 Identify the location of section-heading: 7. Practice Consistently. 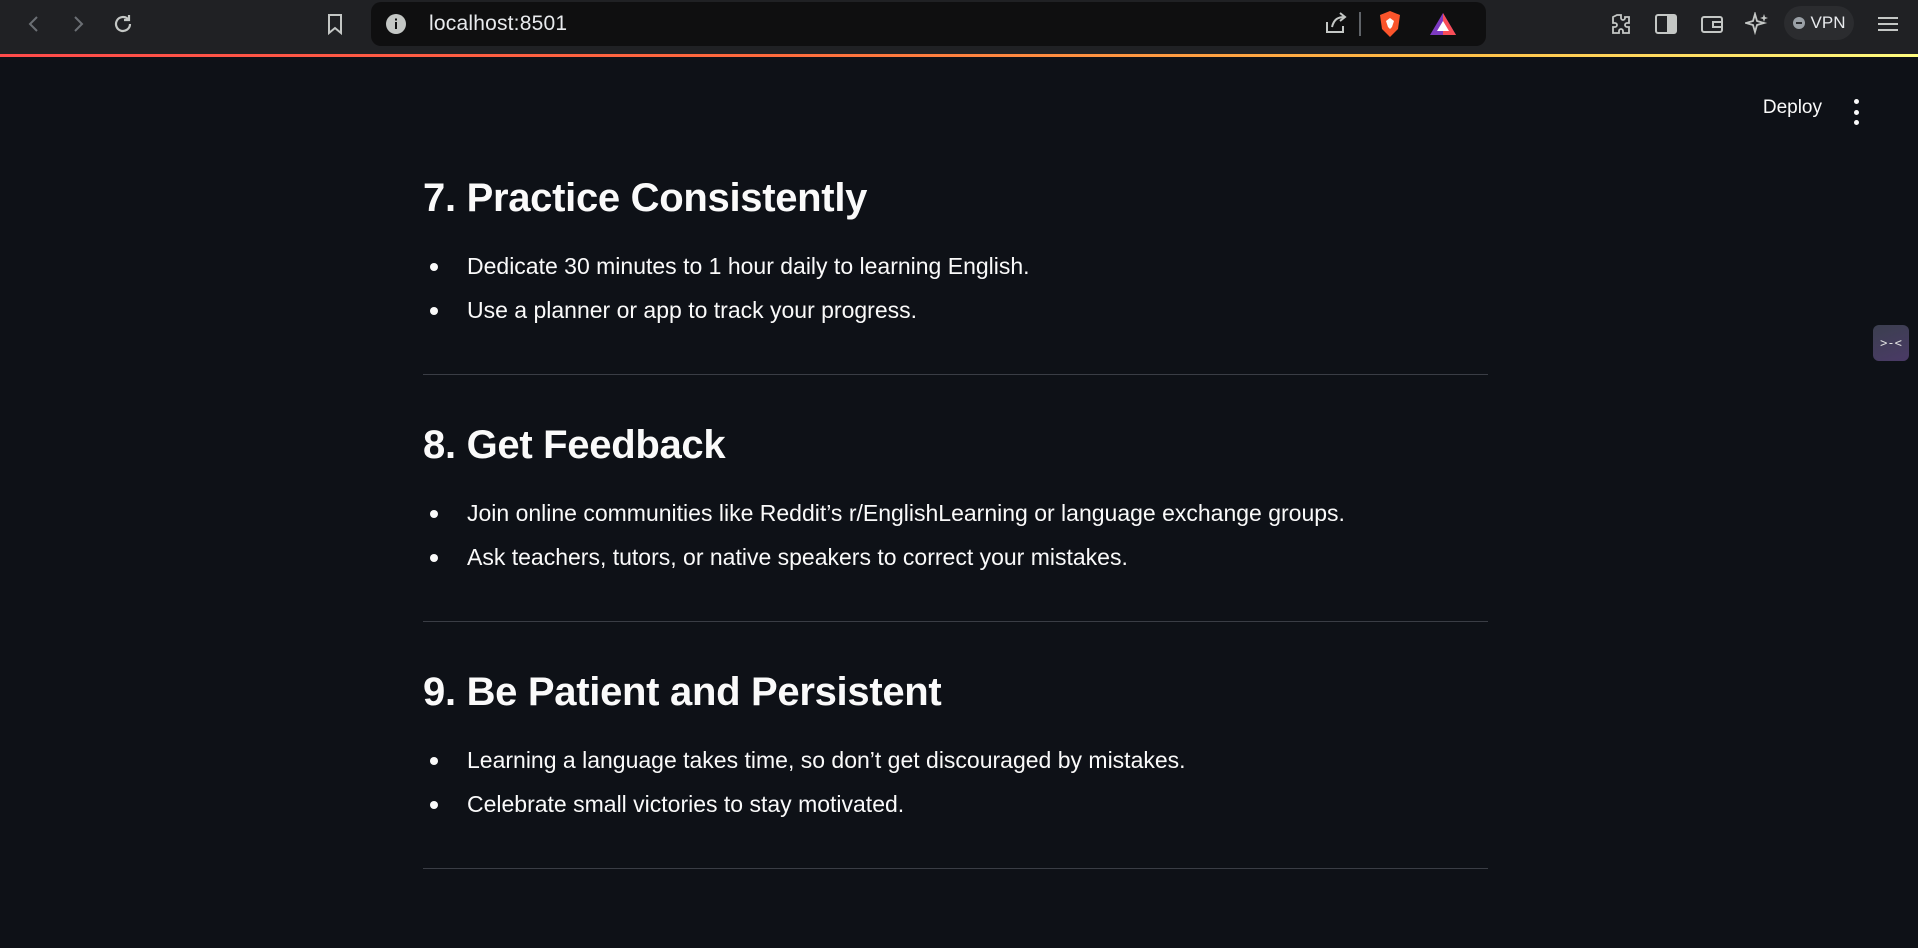
(645, 198).